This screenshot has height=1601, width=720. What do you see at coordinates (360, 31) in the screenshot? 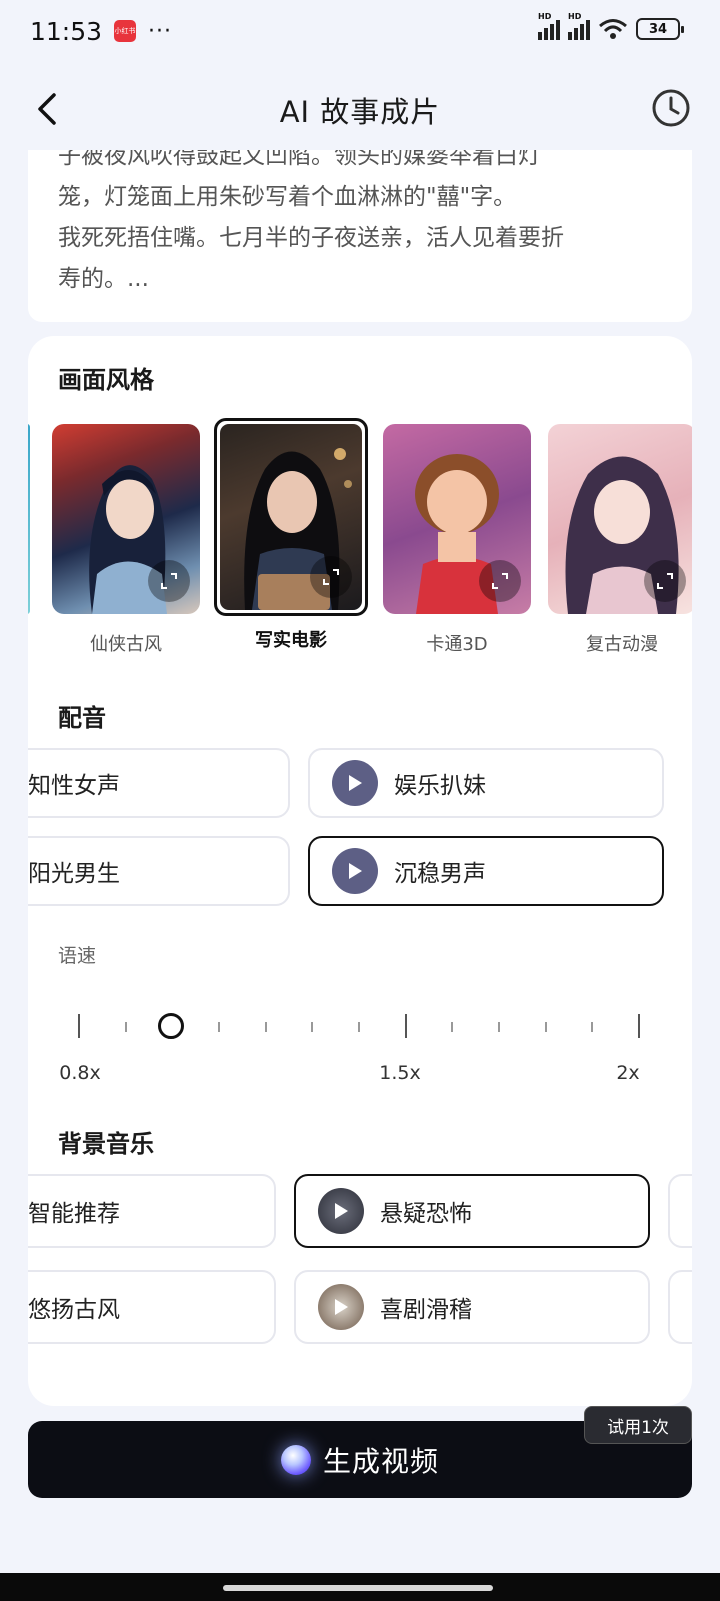
I see `status-bar: 11:53 小红书 ··· HD HD 34` at bounding box center [360, 31].